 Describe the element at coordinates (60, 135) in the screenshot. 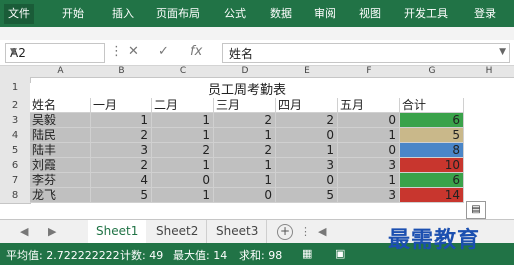

I see `cell-name: 陆民` at that location.